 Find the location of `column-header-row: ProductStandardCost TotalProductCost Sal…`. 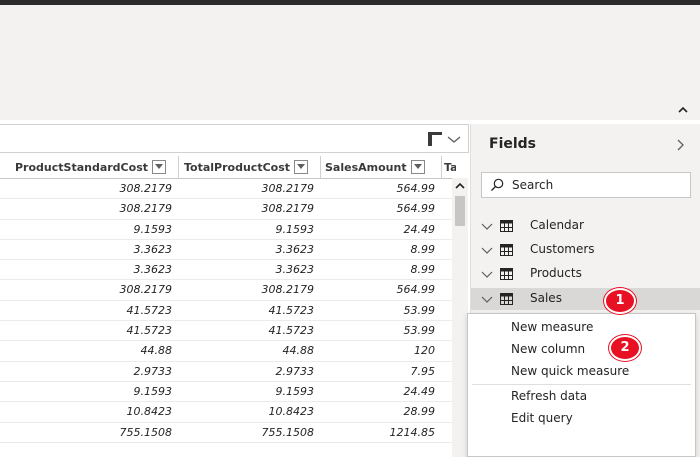

column-header-row: ProductStandardCost TotalProductCost Sal… is located at coordinates (228, 167).